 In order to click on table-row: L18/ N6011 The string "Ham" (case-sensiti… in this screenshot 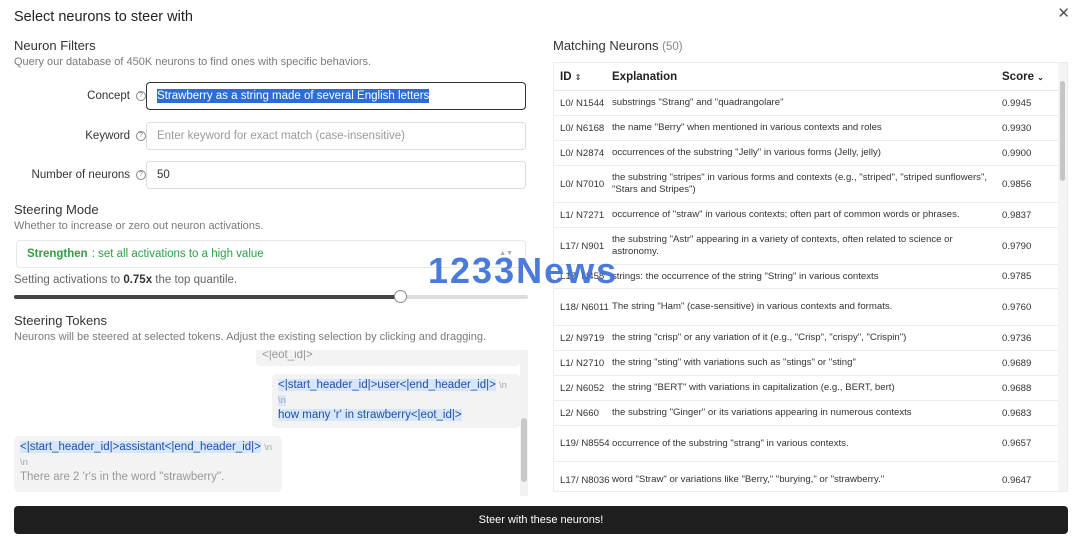, I will do `click(810, 307)`.